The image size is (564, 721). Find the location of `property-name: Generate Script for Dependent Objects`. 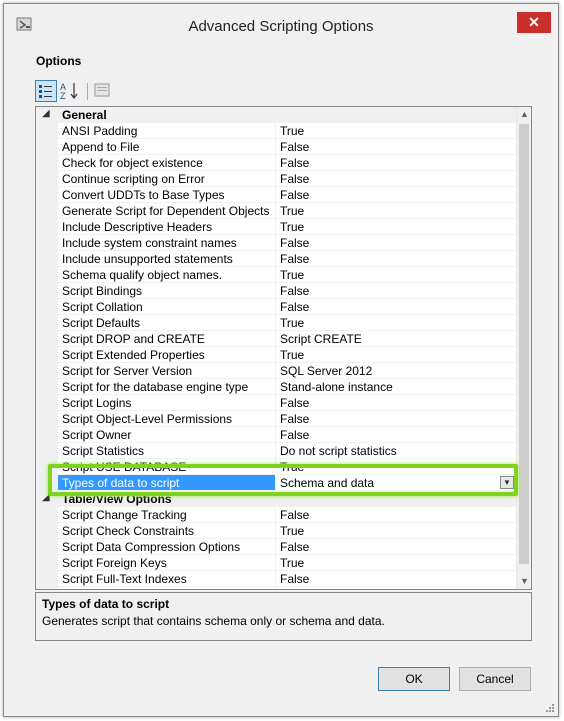

property-name: Generate Script for Dependent Objects is located at coordinates (167, 211).